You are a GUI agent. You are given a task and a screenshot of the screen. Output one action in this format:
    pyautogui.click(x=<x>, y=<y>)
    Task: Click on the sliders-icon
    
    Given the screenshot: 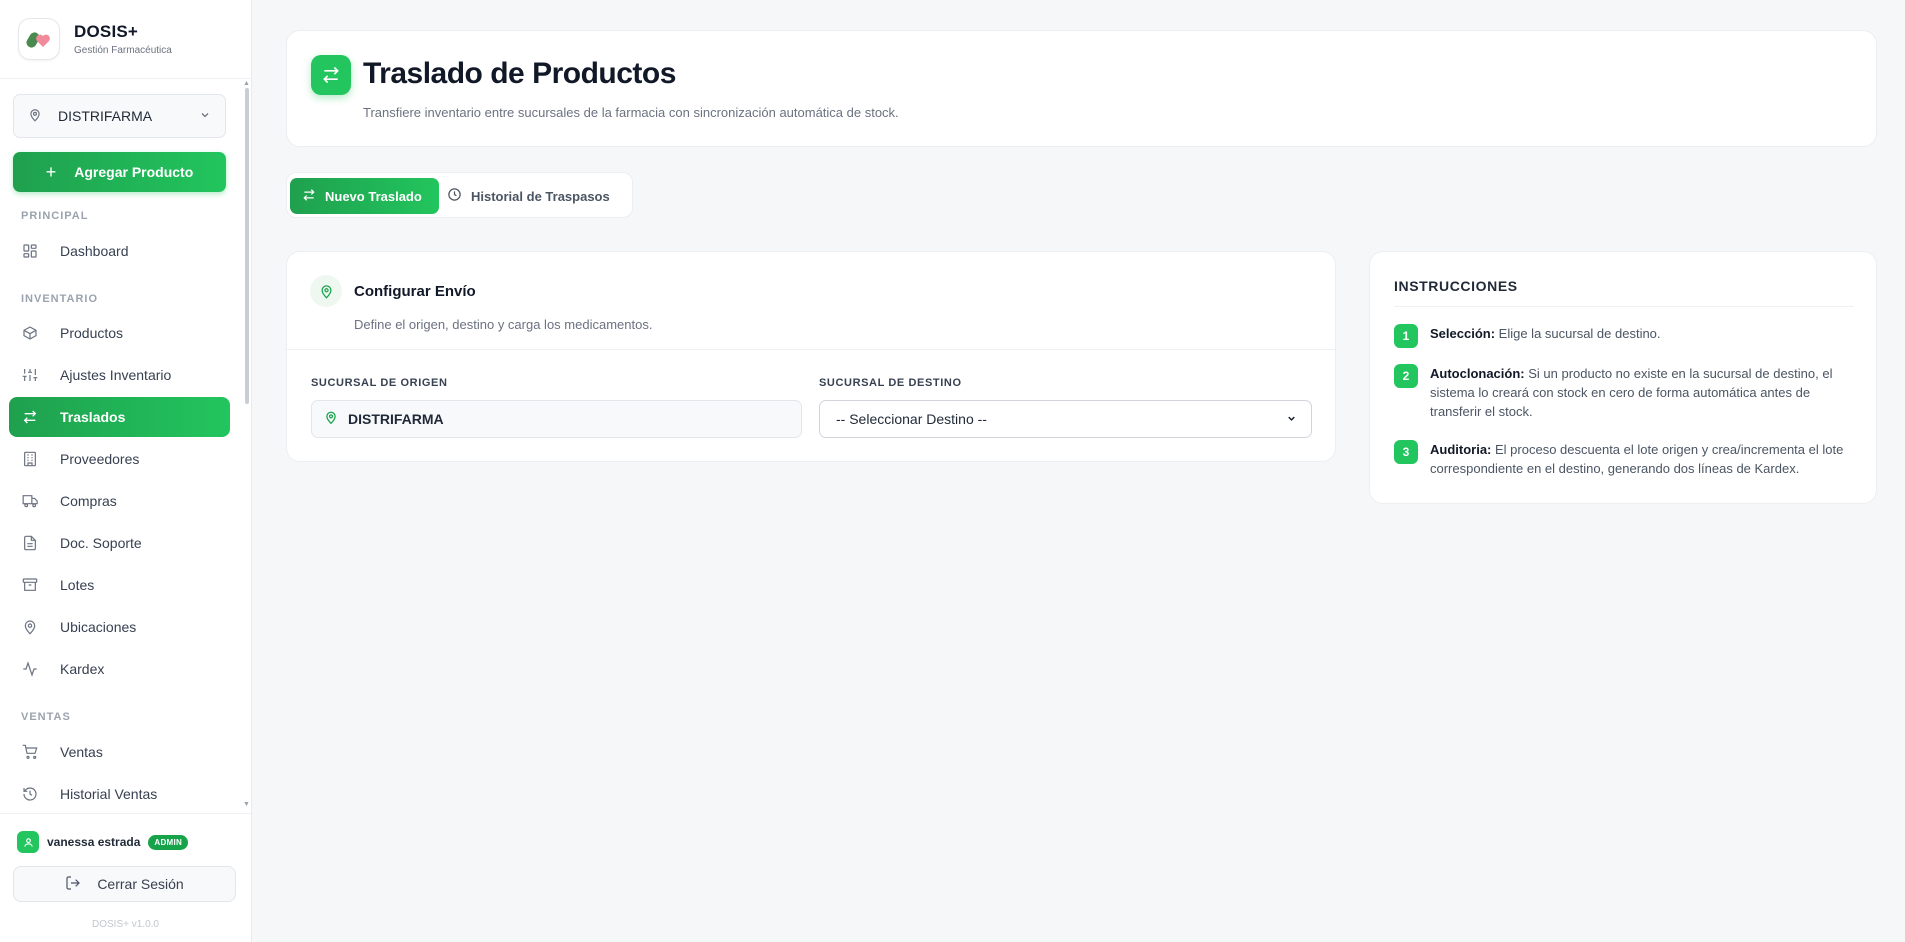 What is the action you would take?
    pyautogui.click(x=30, y=375)
    